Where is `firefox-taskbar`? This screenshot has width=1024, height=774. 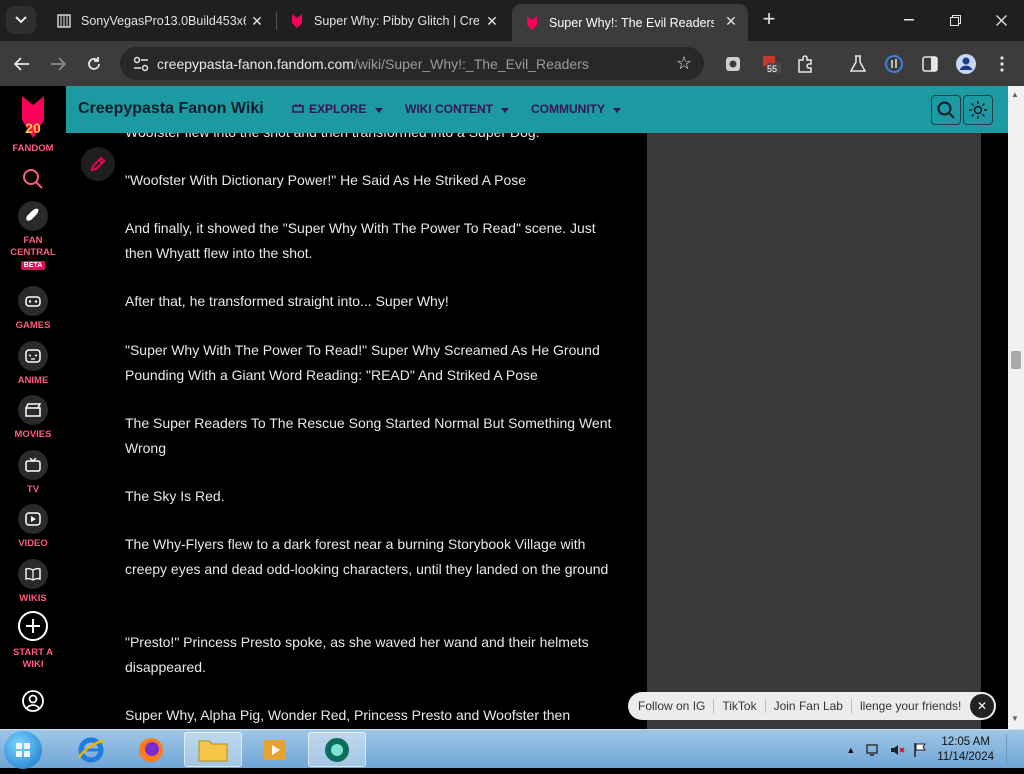 firefox-taskbar is located at coordinates (151, 749).